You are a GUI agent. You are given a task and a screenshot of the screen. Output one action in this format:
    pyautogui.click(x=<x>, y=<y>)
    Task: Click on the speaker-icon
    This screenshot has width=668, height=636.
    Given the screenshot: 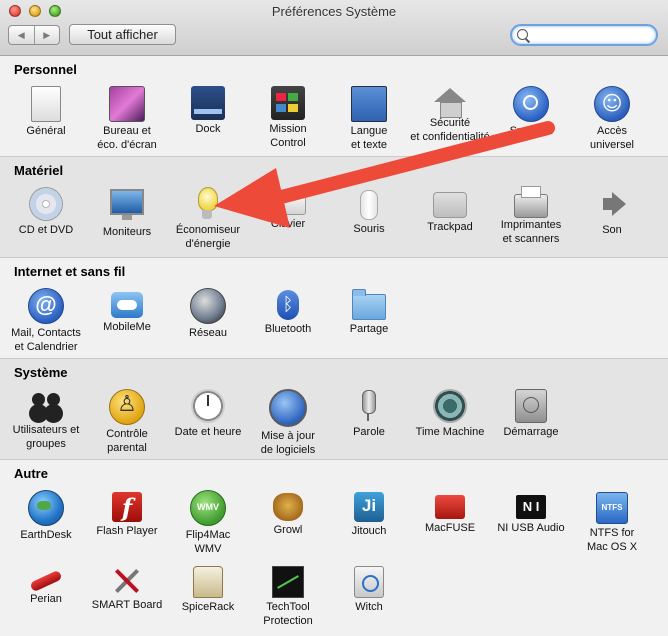 What is the action you would take?
    pyautogui.click(x=612, y=204)
    